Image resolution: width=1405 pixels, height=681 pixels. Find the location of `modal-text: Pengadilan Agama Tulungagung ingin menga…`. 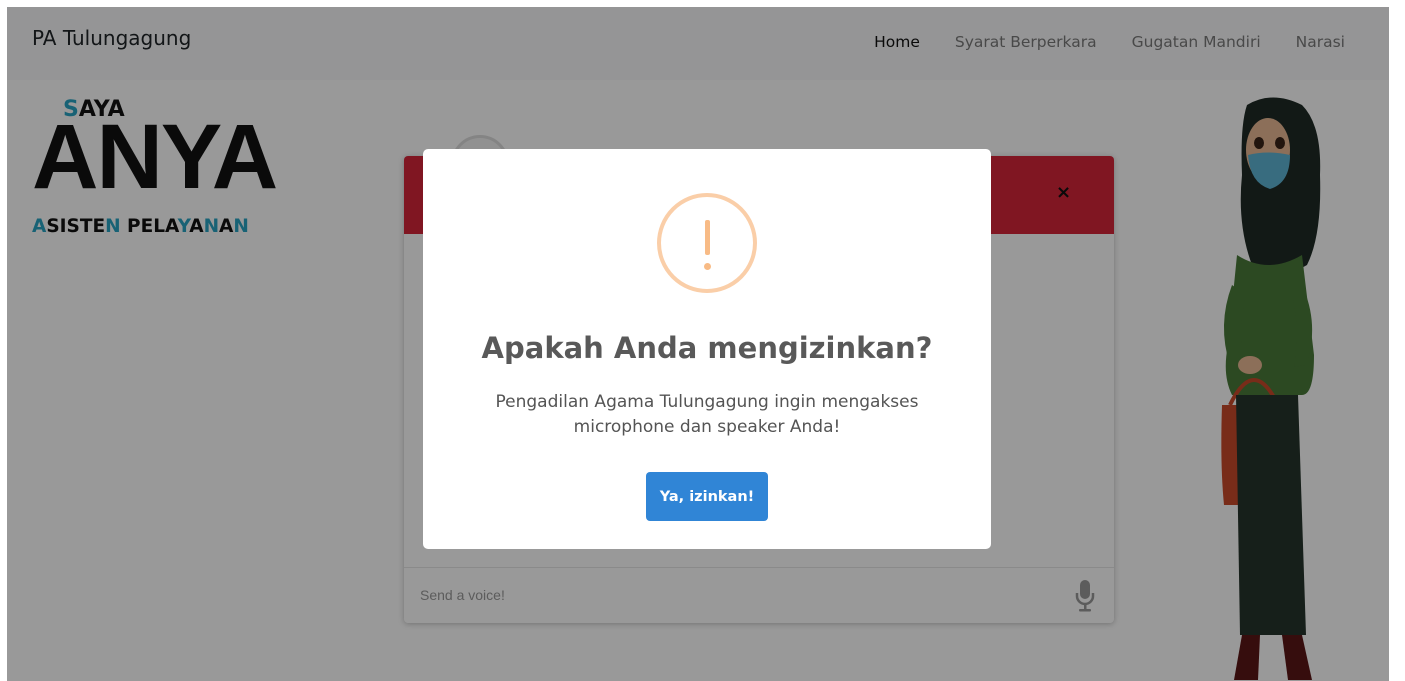

modal-text: Pengadilan Agama Tulungagung ingin menga… is located at coordinates (707, 414).